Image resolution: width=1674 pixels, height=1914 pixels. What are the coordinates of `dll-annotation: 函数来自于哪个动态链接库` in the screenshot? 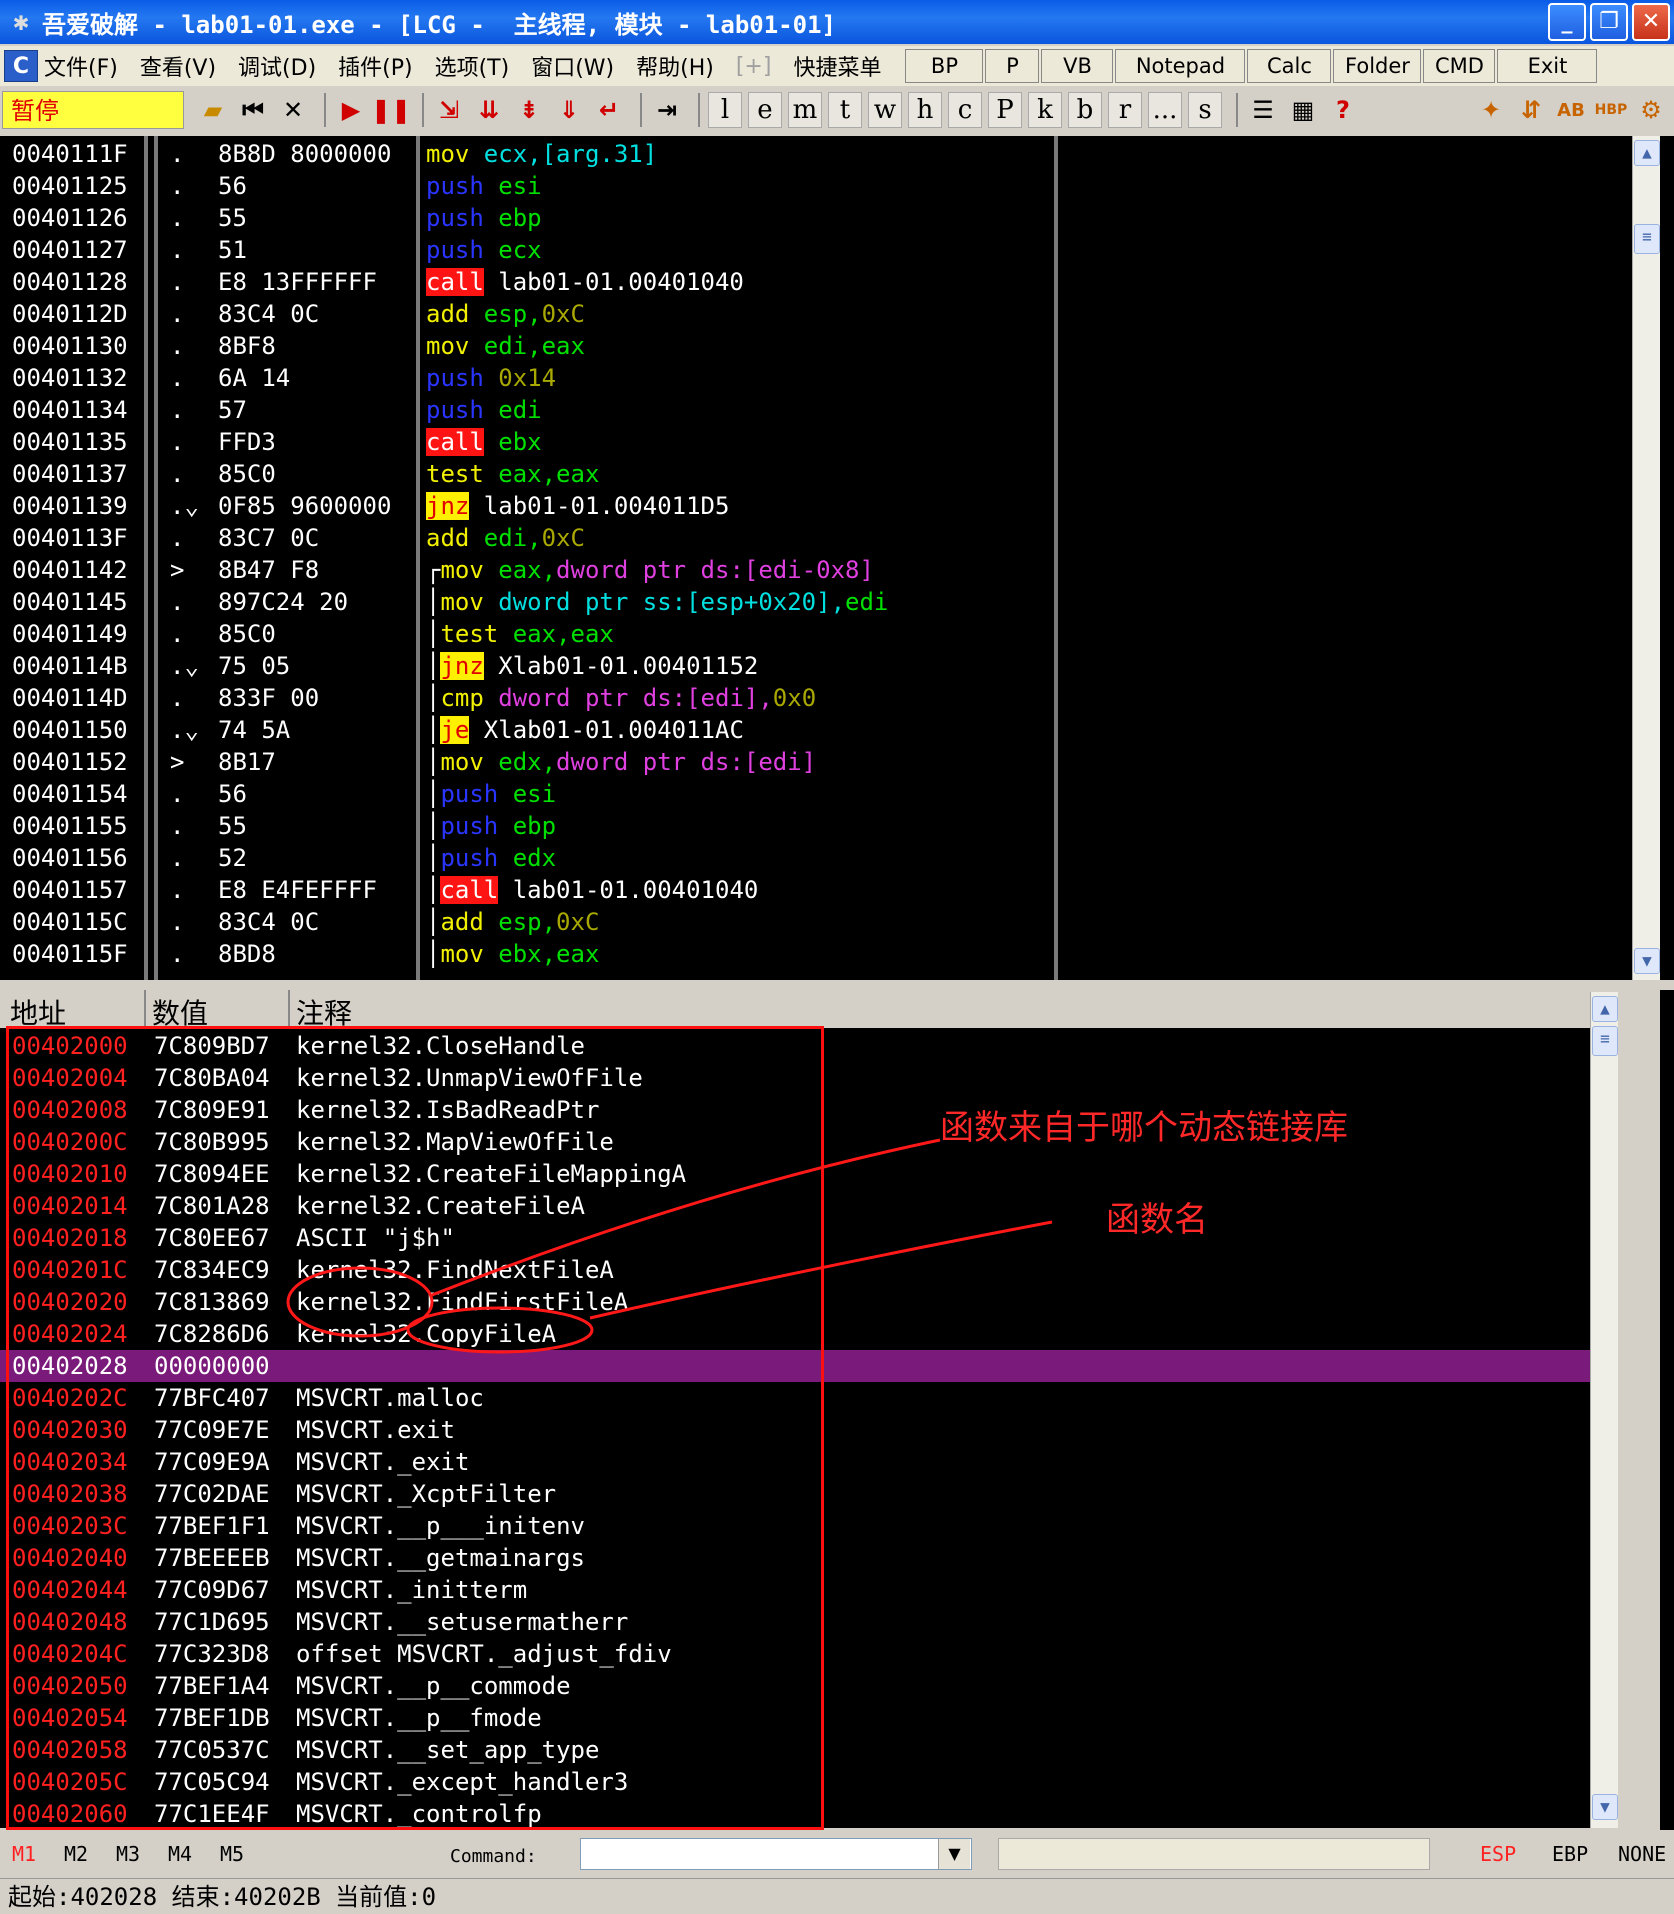 It's located at (1144, 1128).